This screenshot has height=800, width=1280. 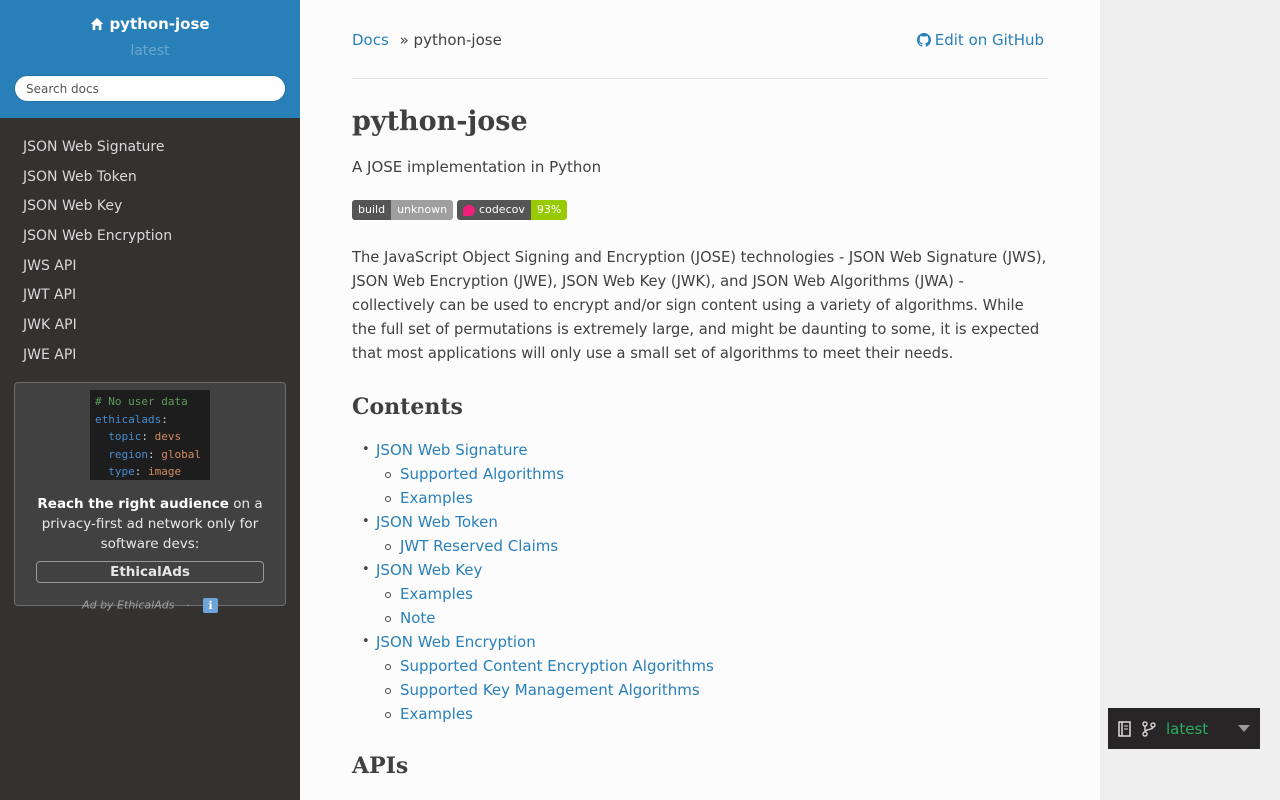 I want to click on toc-item: JSON Web Token JWT Reserved Claims, so click(x=700, y=534).